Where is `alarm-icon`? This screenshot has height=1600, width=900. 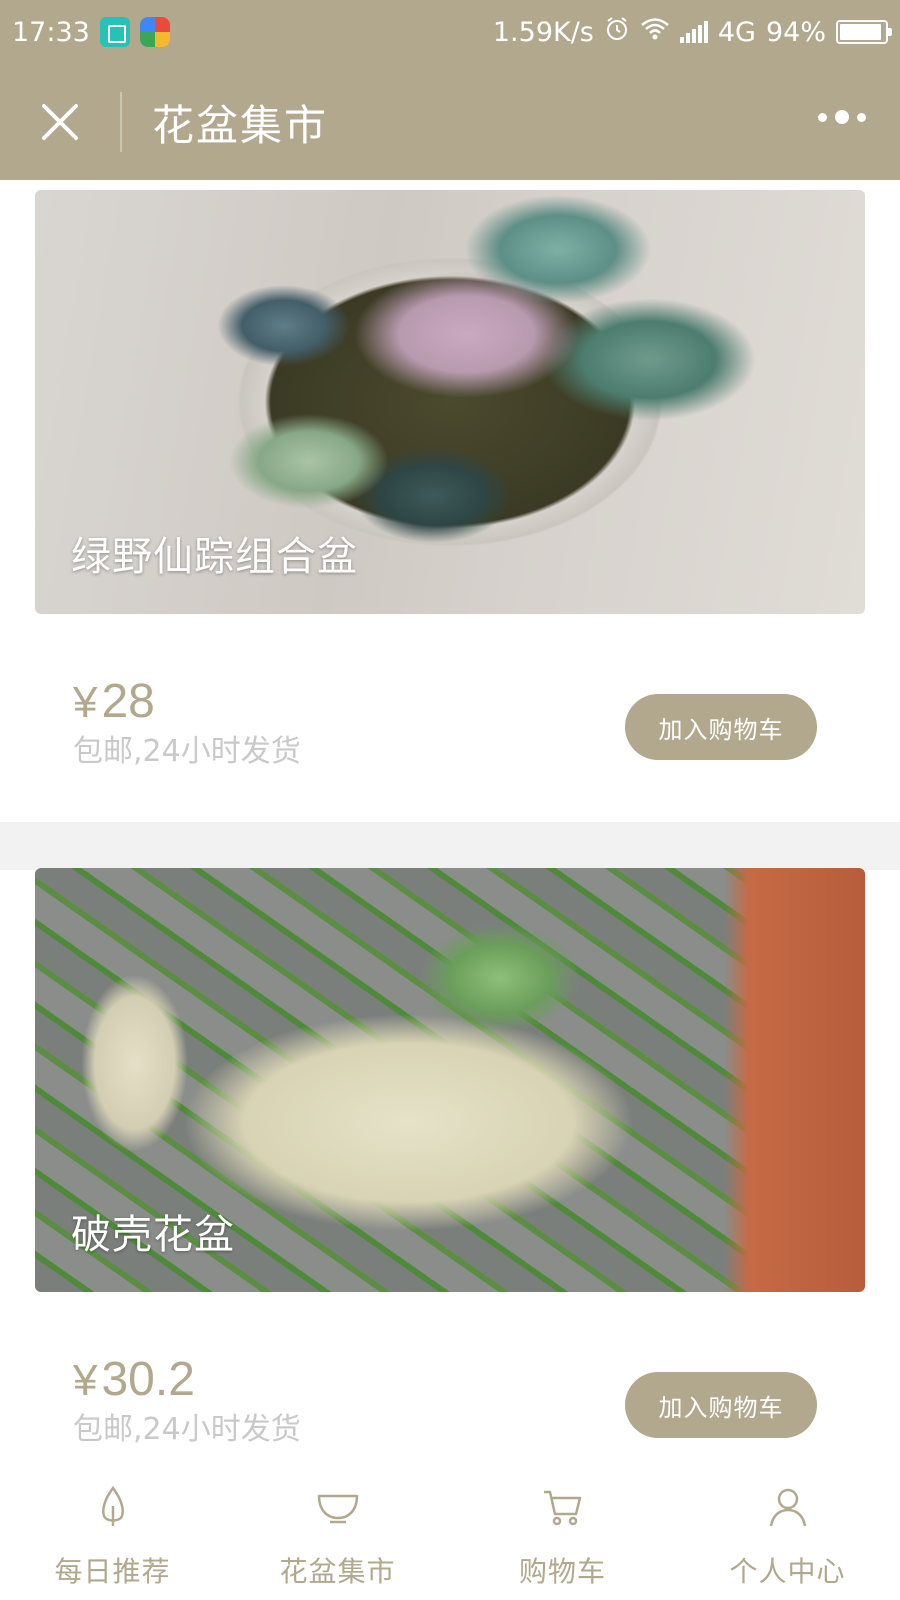
alarm-icon is located at coordinates (617, 32).